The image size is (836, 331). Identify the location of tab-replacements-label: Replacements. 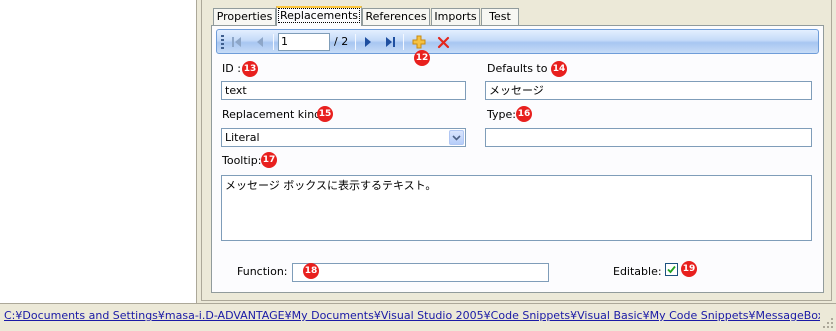
(318, 15).